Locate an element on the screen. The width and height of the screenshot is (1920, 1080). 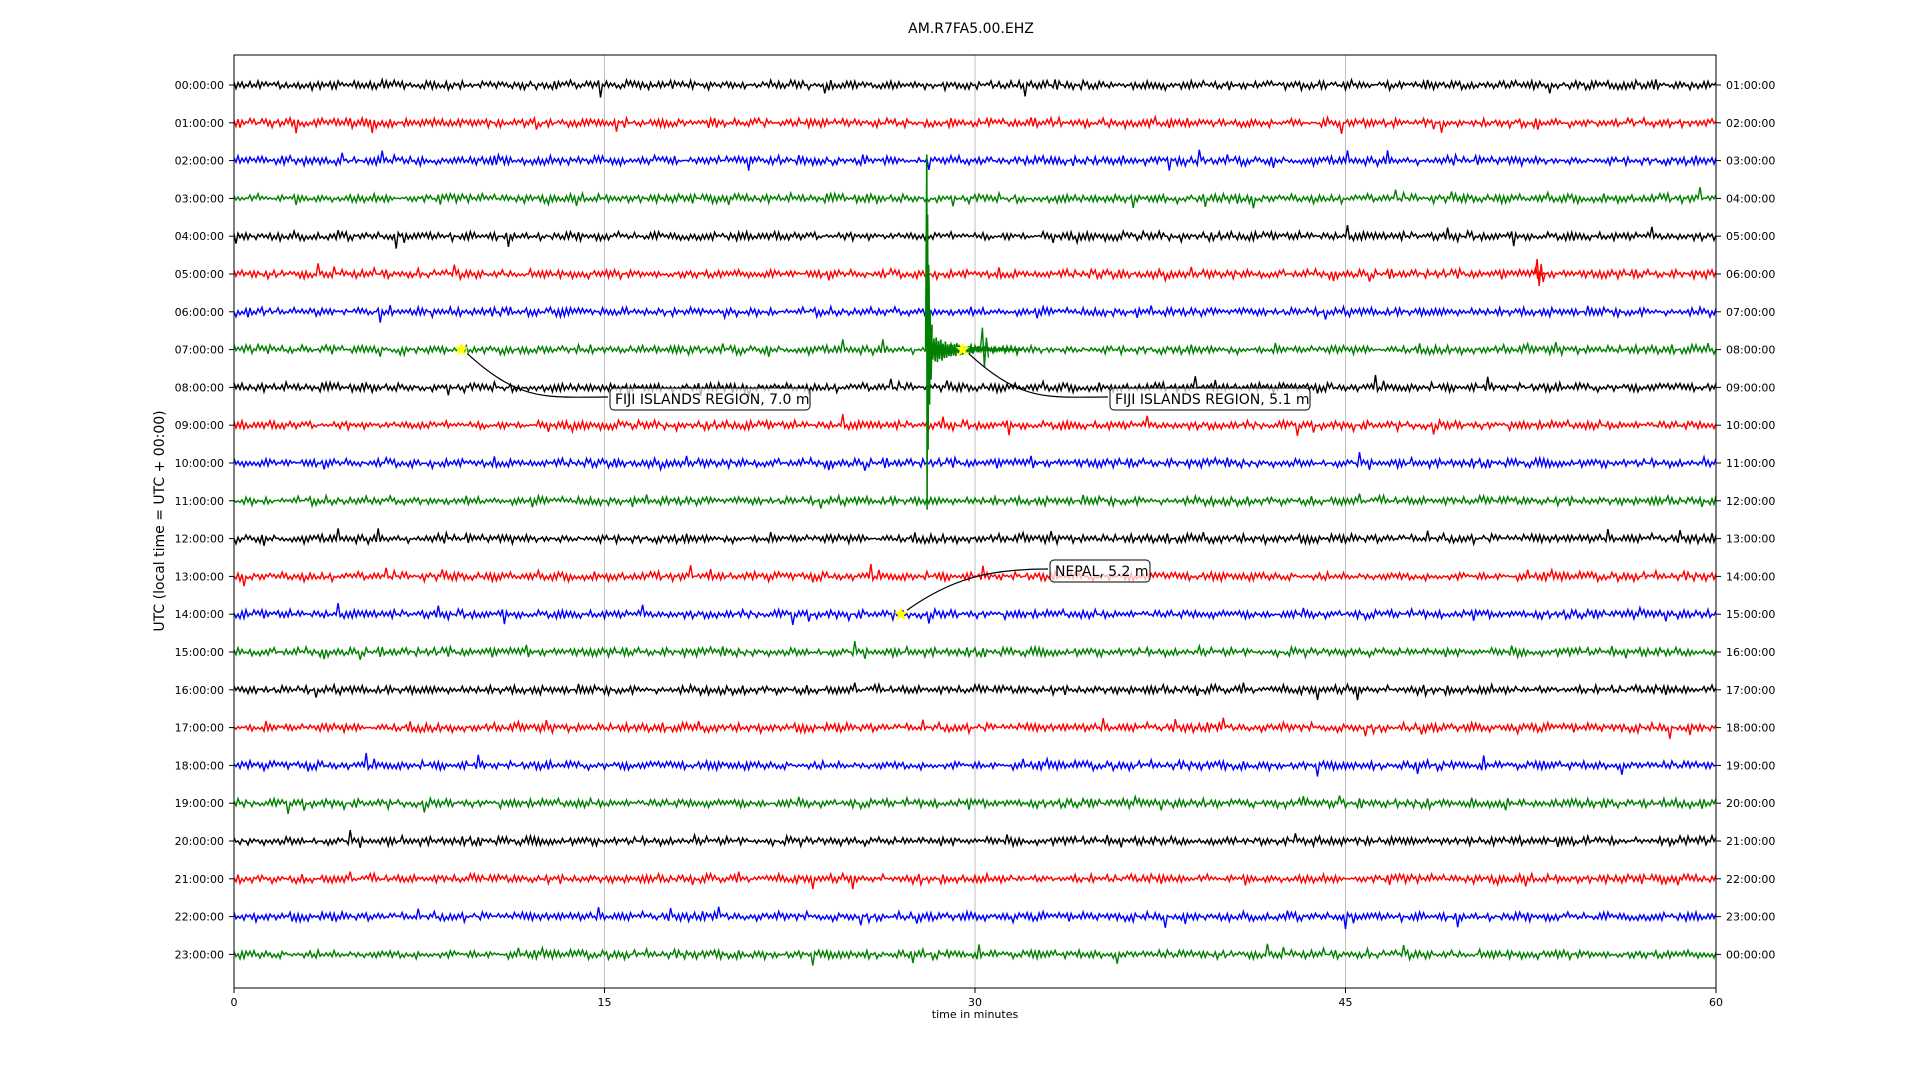
xtick-label-1: 15 is located at coordinates (605, 1002).